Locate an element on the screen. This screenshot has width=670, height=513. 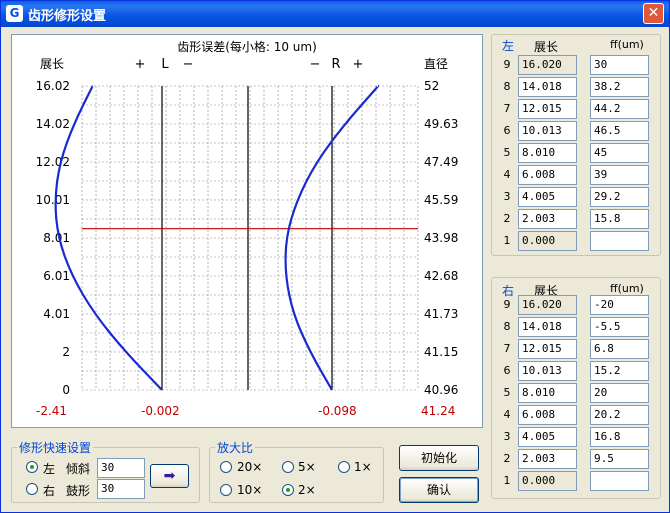
right-table-col-ff: ff(um) is located at coordinates (627, 288).